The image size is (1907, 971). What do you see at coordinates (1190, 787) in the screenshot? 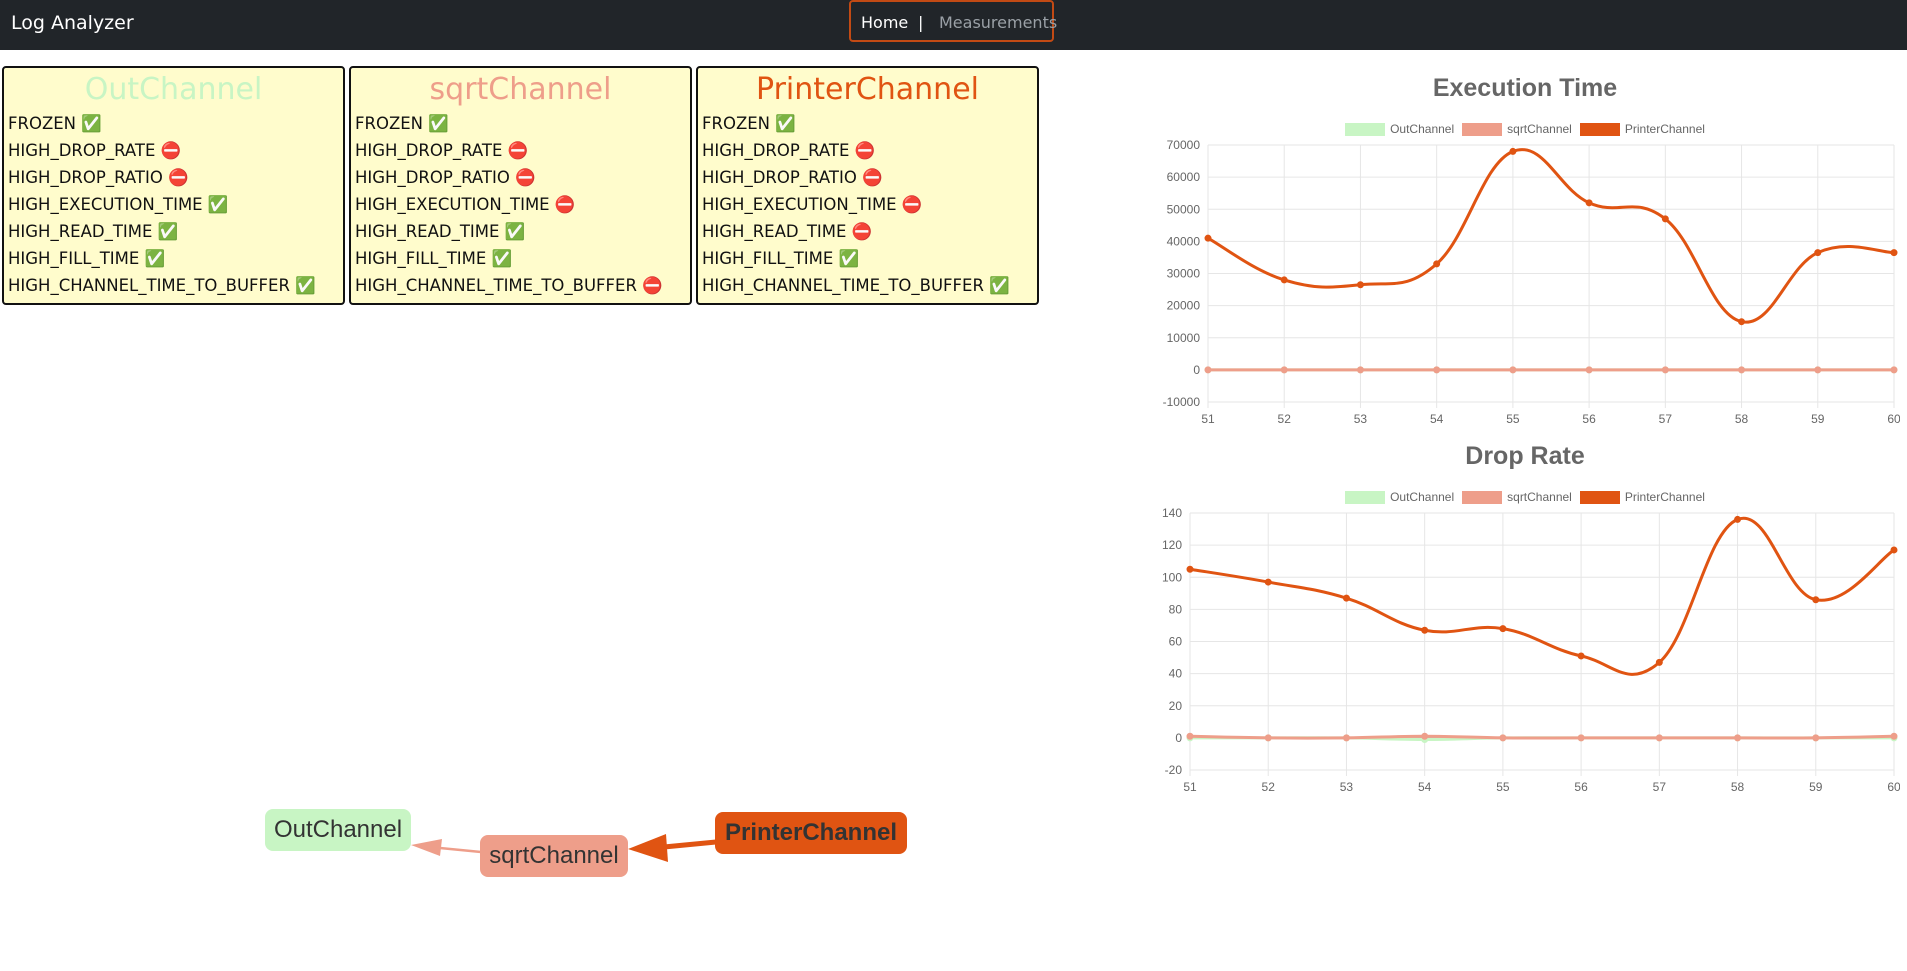
I see `x-tick-label: 51` at bounding box center [1190, 787].